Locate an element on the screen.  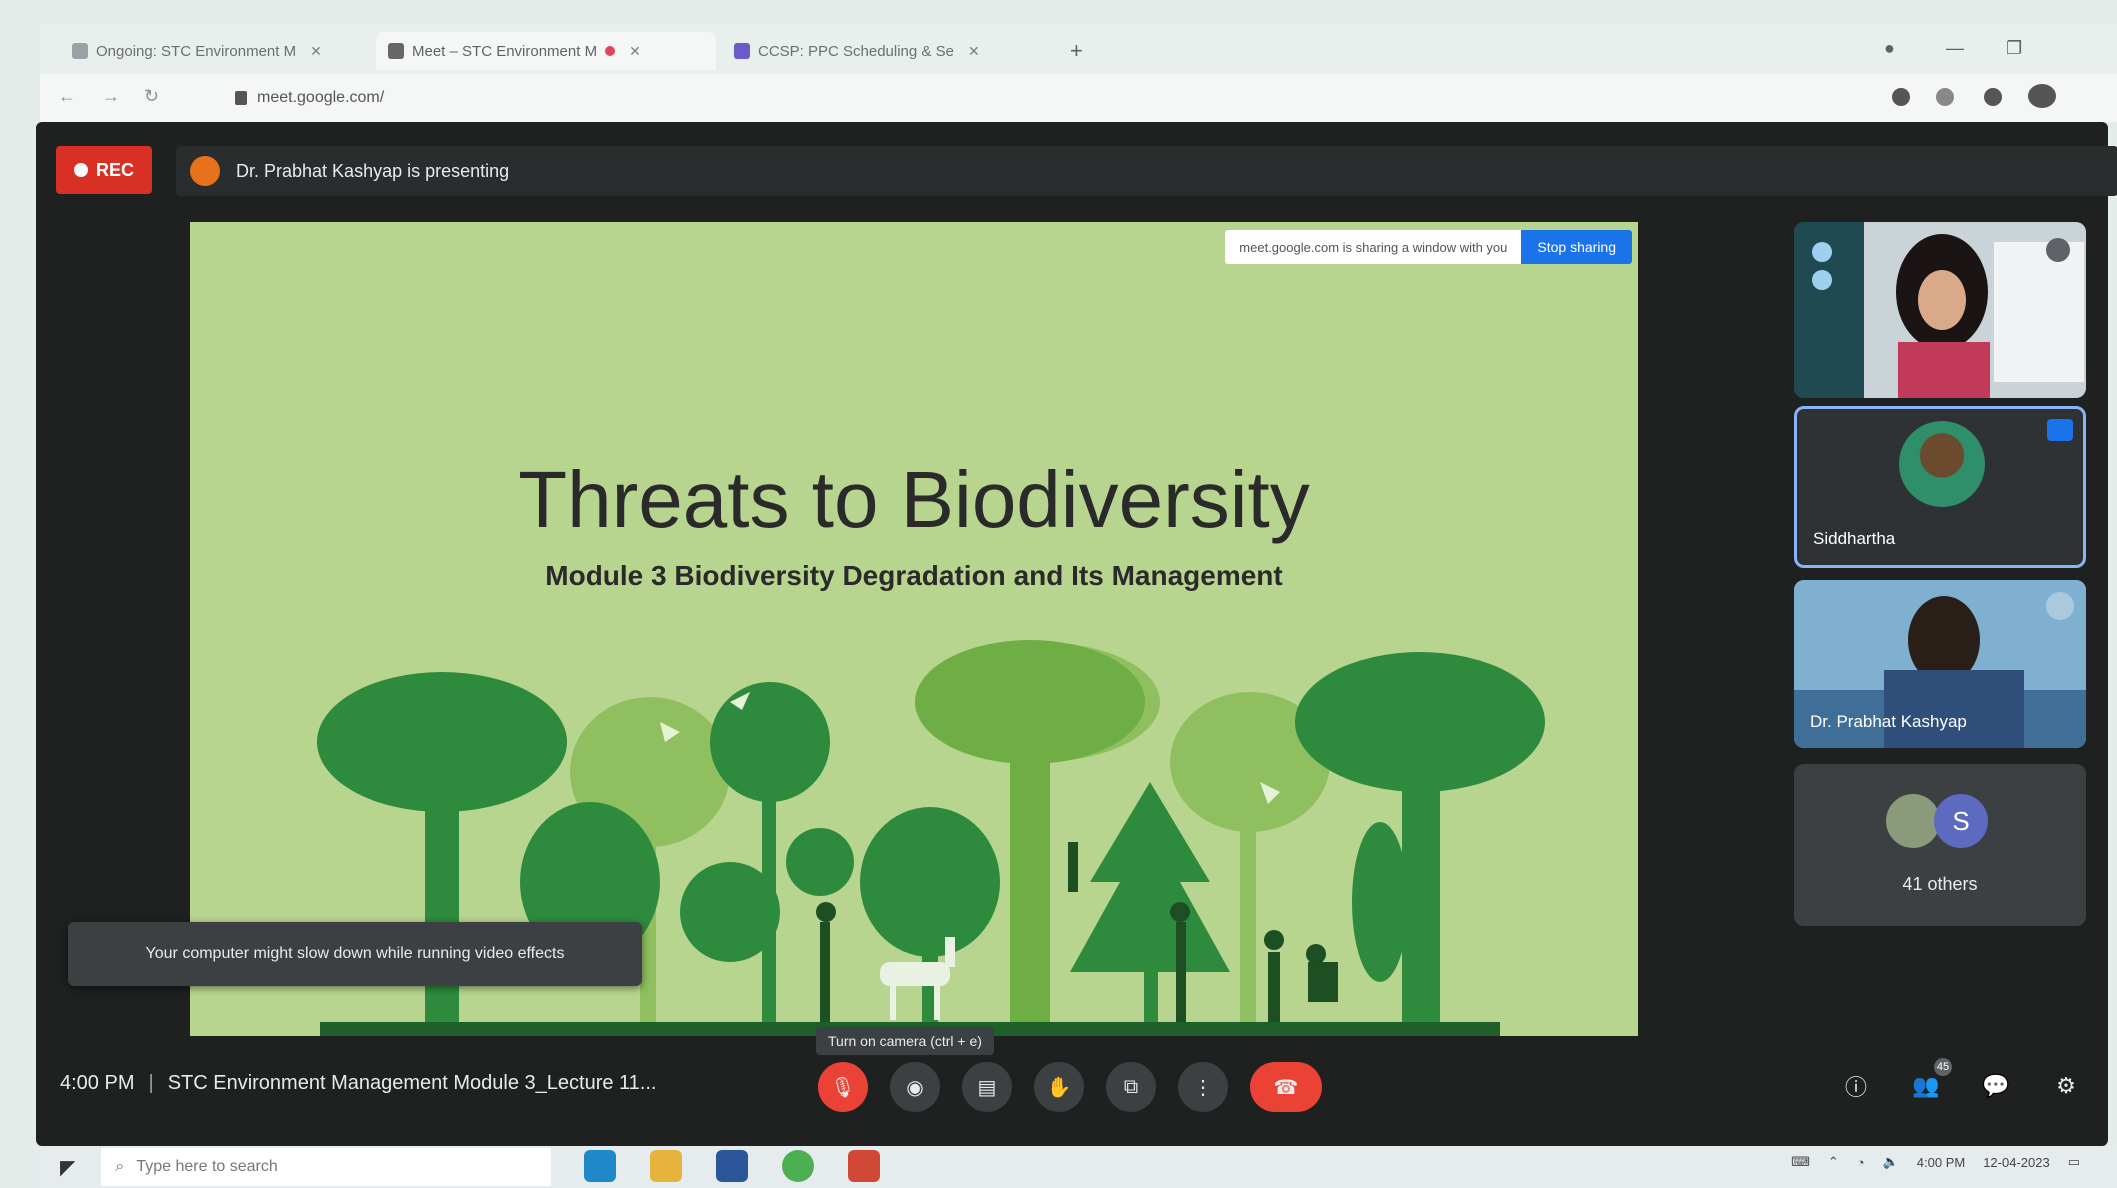
back-icon: ← is located at coordinates (67, 96).